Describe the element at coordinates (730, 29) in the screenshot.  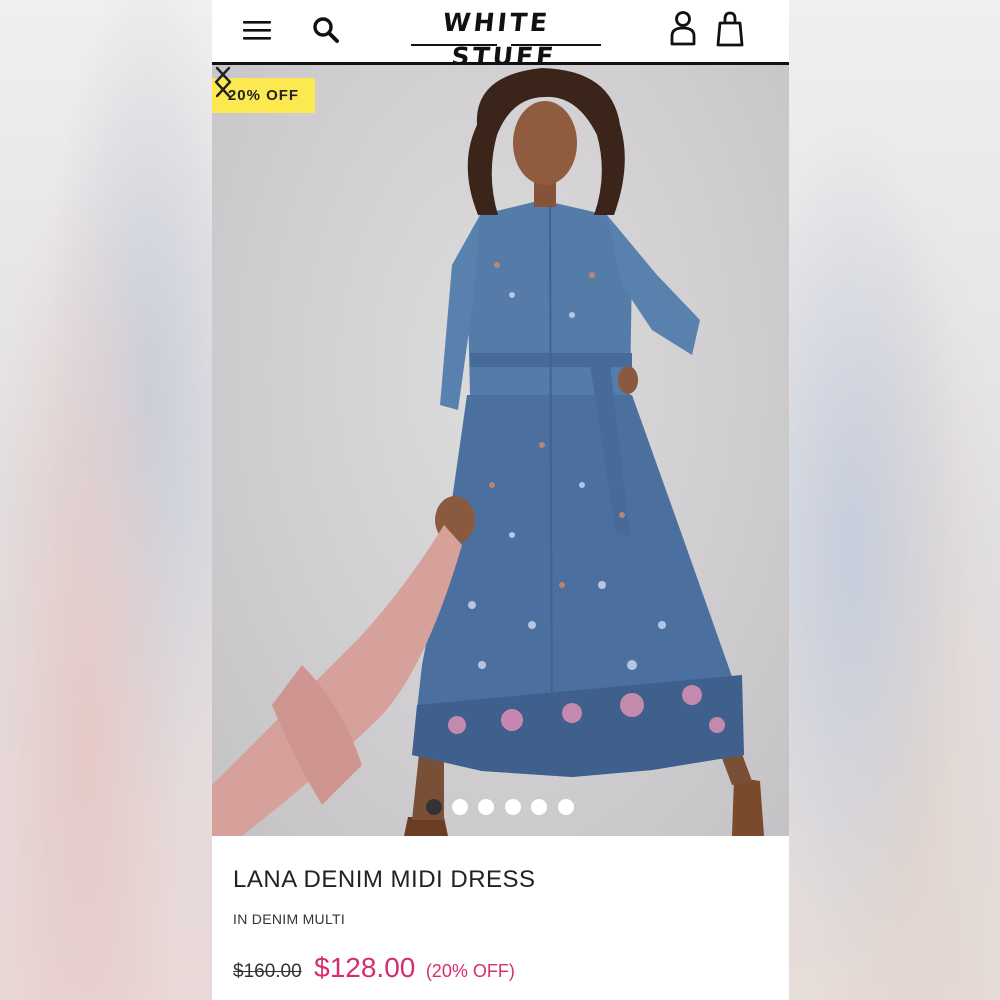
I see `bag-icon` at that location.